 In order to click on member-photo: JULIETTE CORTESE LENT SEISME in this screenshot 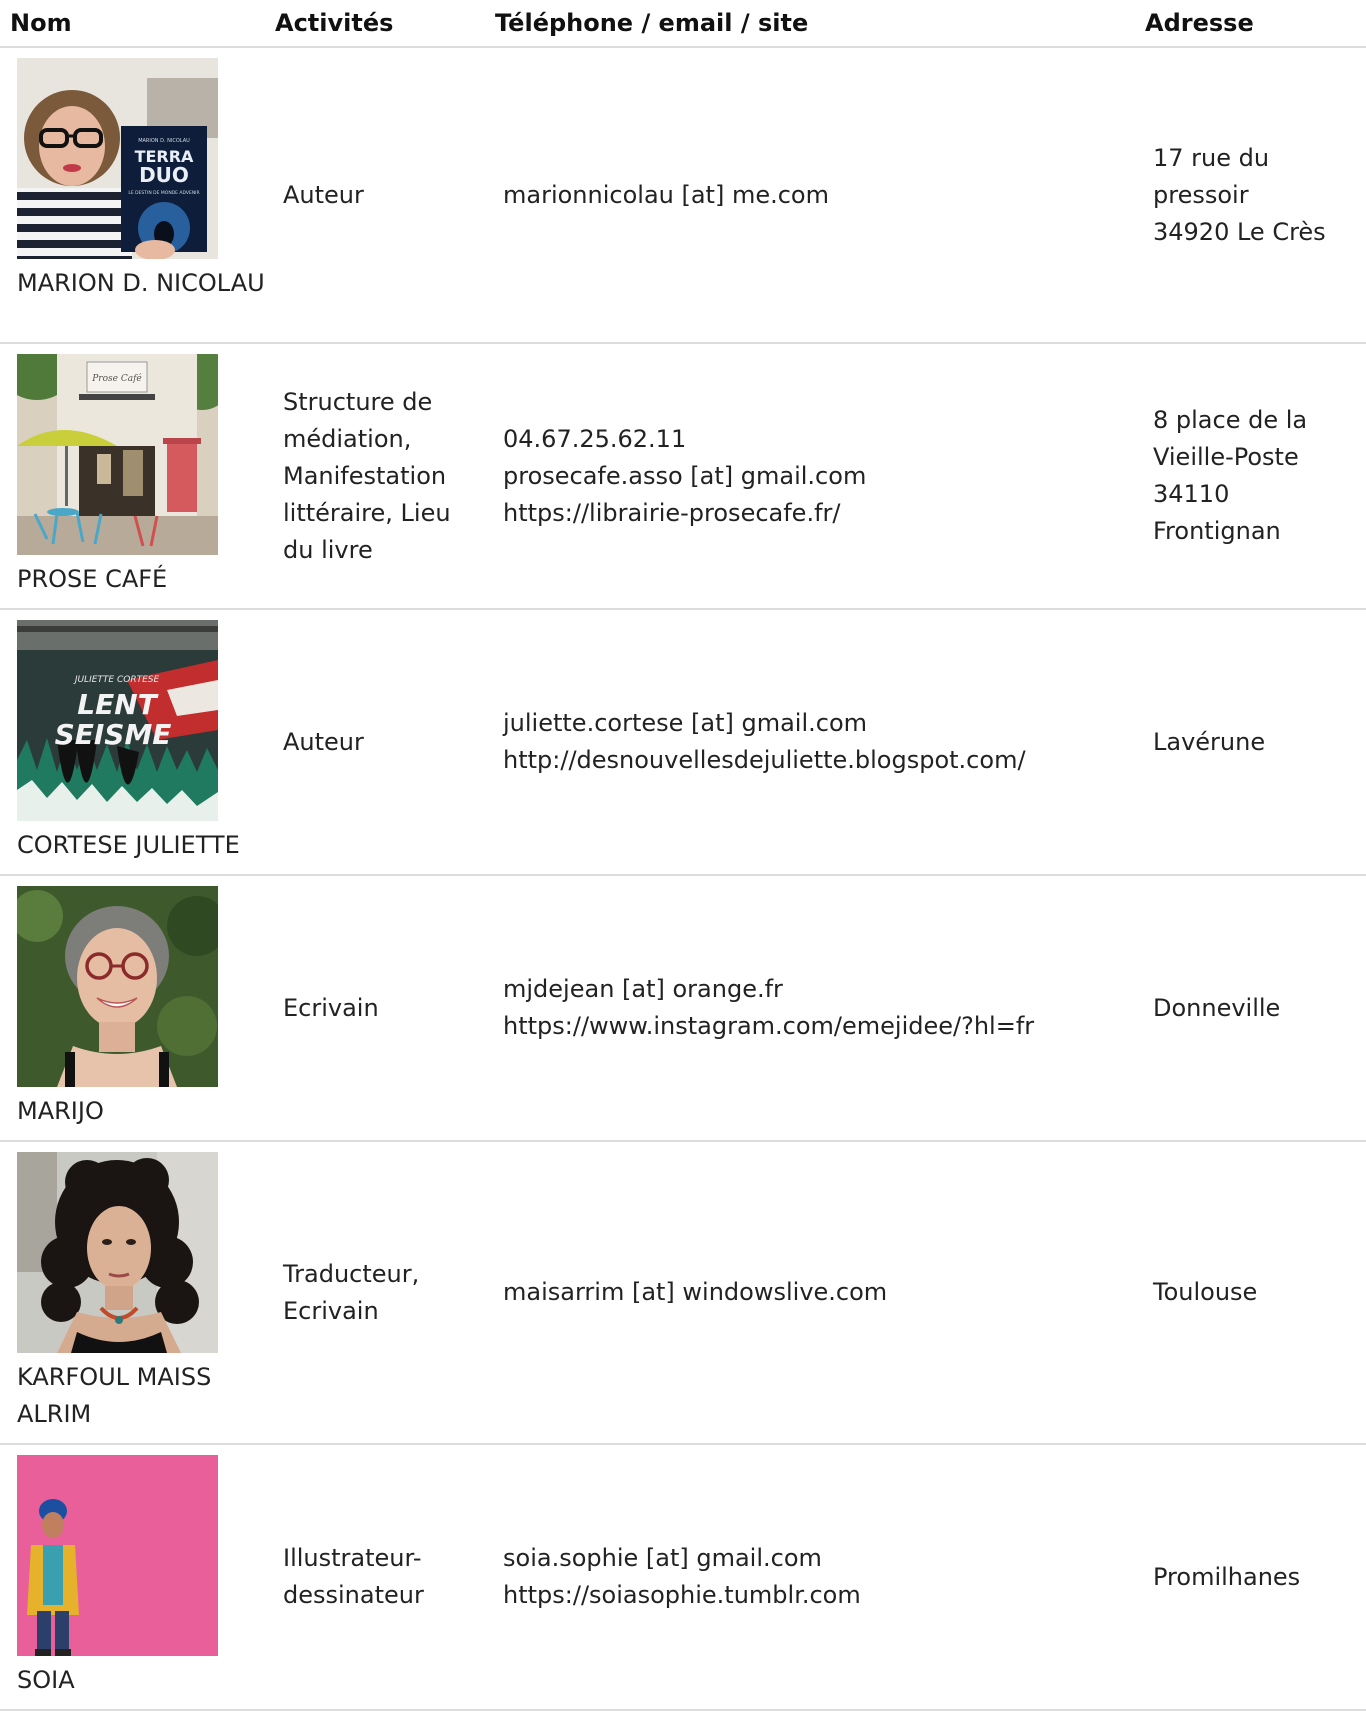, I will do `click(117, 720)`.